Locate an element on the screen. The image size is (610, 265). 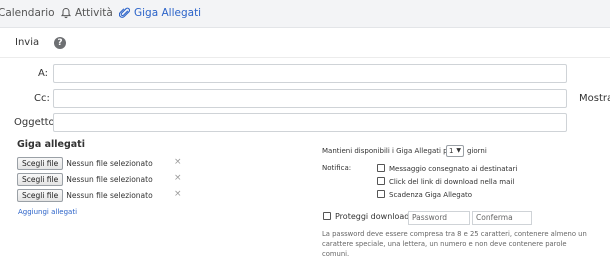
notify-expiry-checkbox is located at coordinates (381, 194).